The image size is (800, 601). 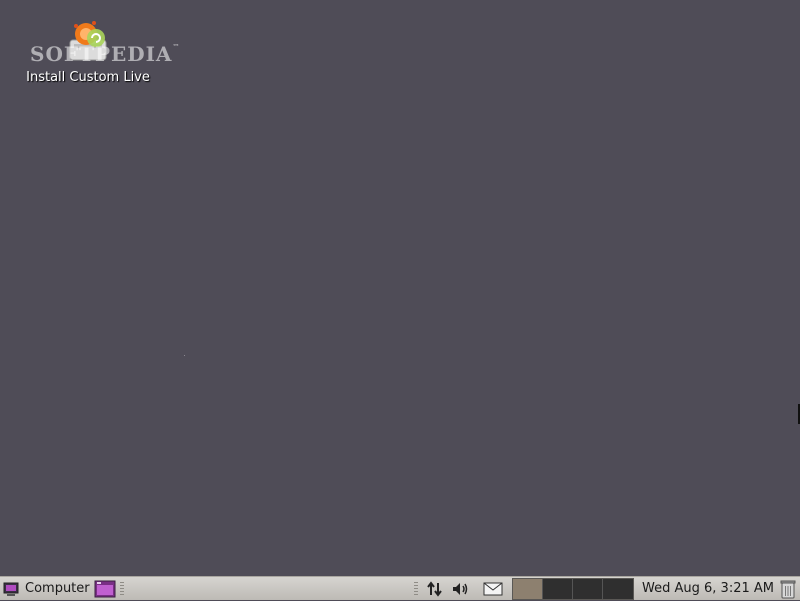 I want to click on computer-icon, so click(x=11, y=589).